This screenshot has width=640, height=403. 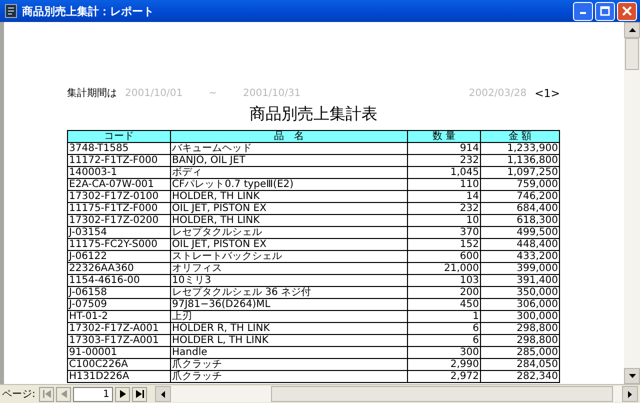 What do you see at coordinates (520, 304) in the screenshot?
I see `table-cell: 306,000` at bounding box center [520, 304].